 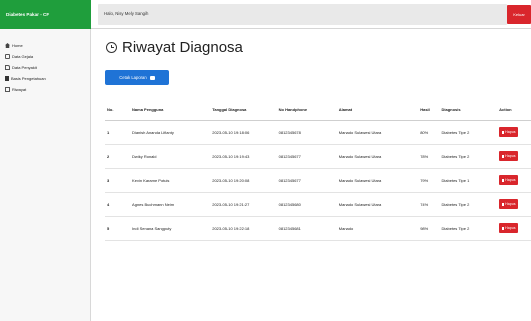 I want to click on sidebar-item-label: Basis Pengetahuan, so click(x=28, y=78).